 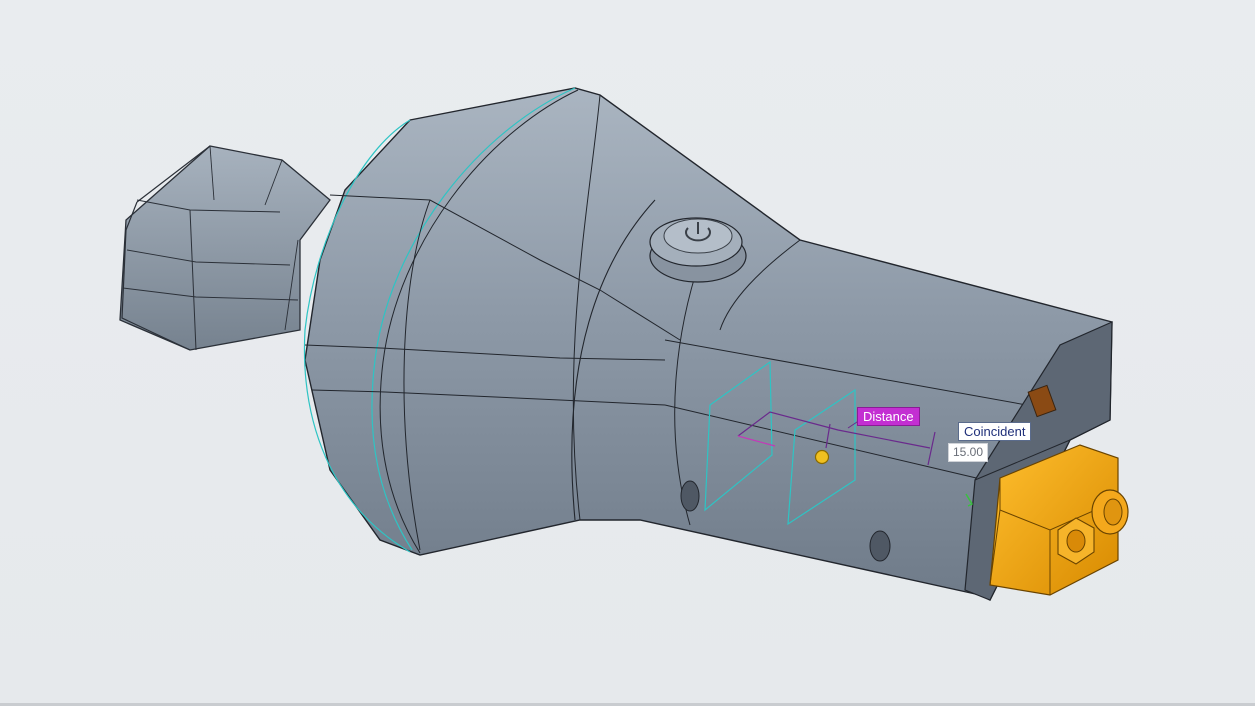 I want to click on power-button-part, so click(x=698, y=250).